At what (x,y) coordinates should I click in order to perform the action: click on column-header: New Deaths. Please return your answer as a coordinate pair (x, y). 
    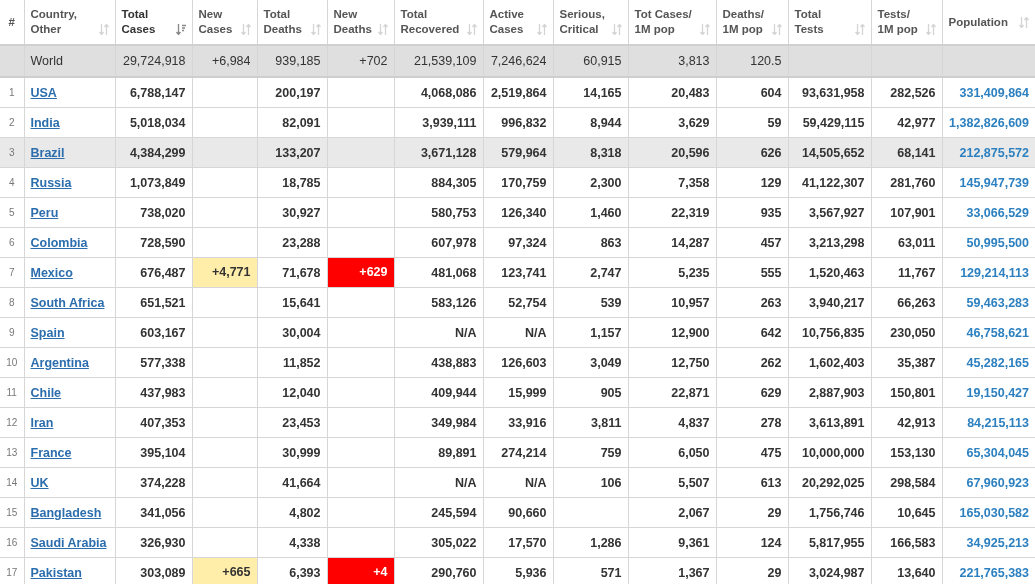
    Looking at the image, I should click on (352, 22).